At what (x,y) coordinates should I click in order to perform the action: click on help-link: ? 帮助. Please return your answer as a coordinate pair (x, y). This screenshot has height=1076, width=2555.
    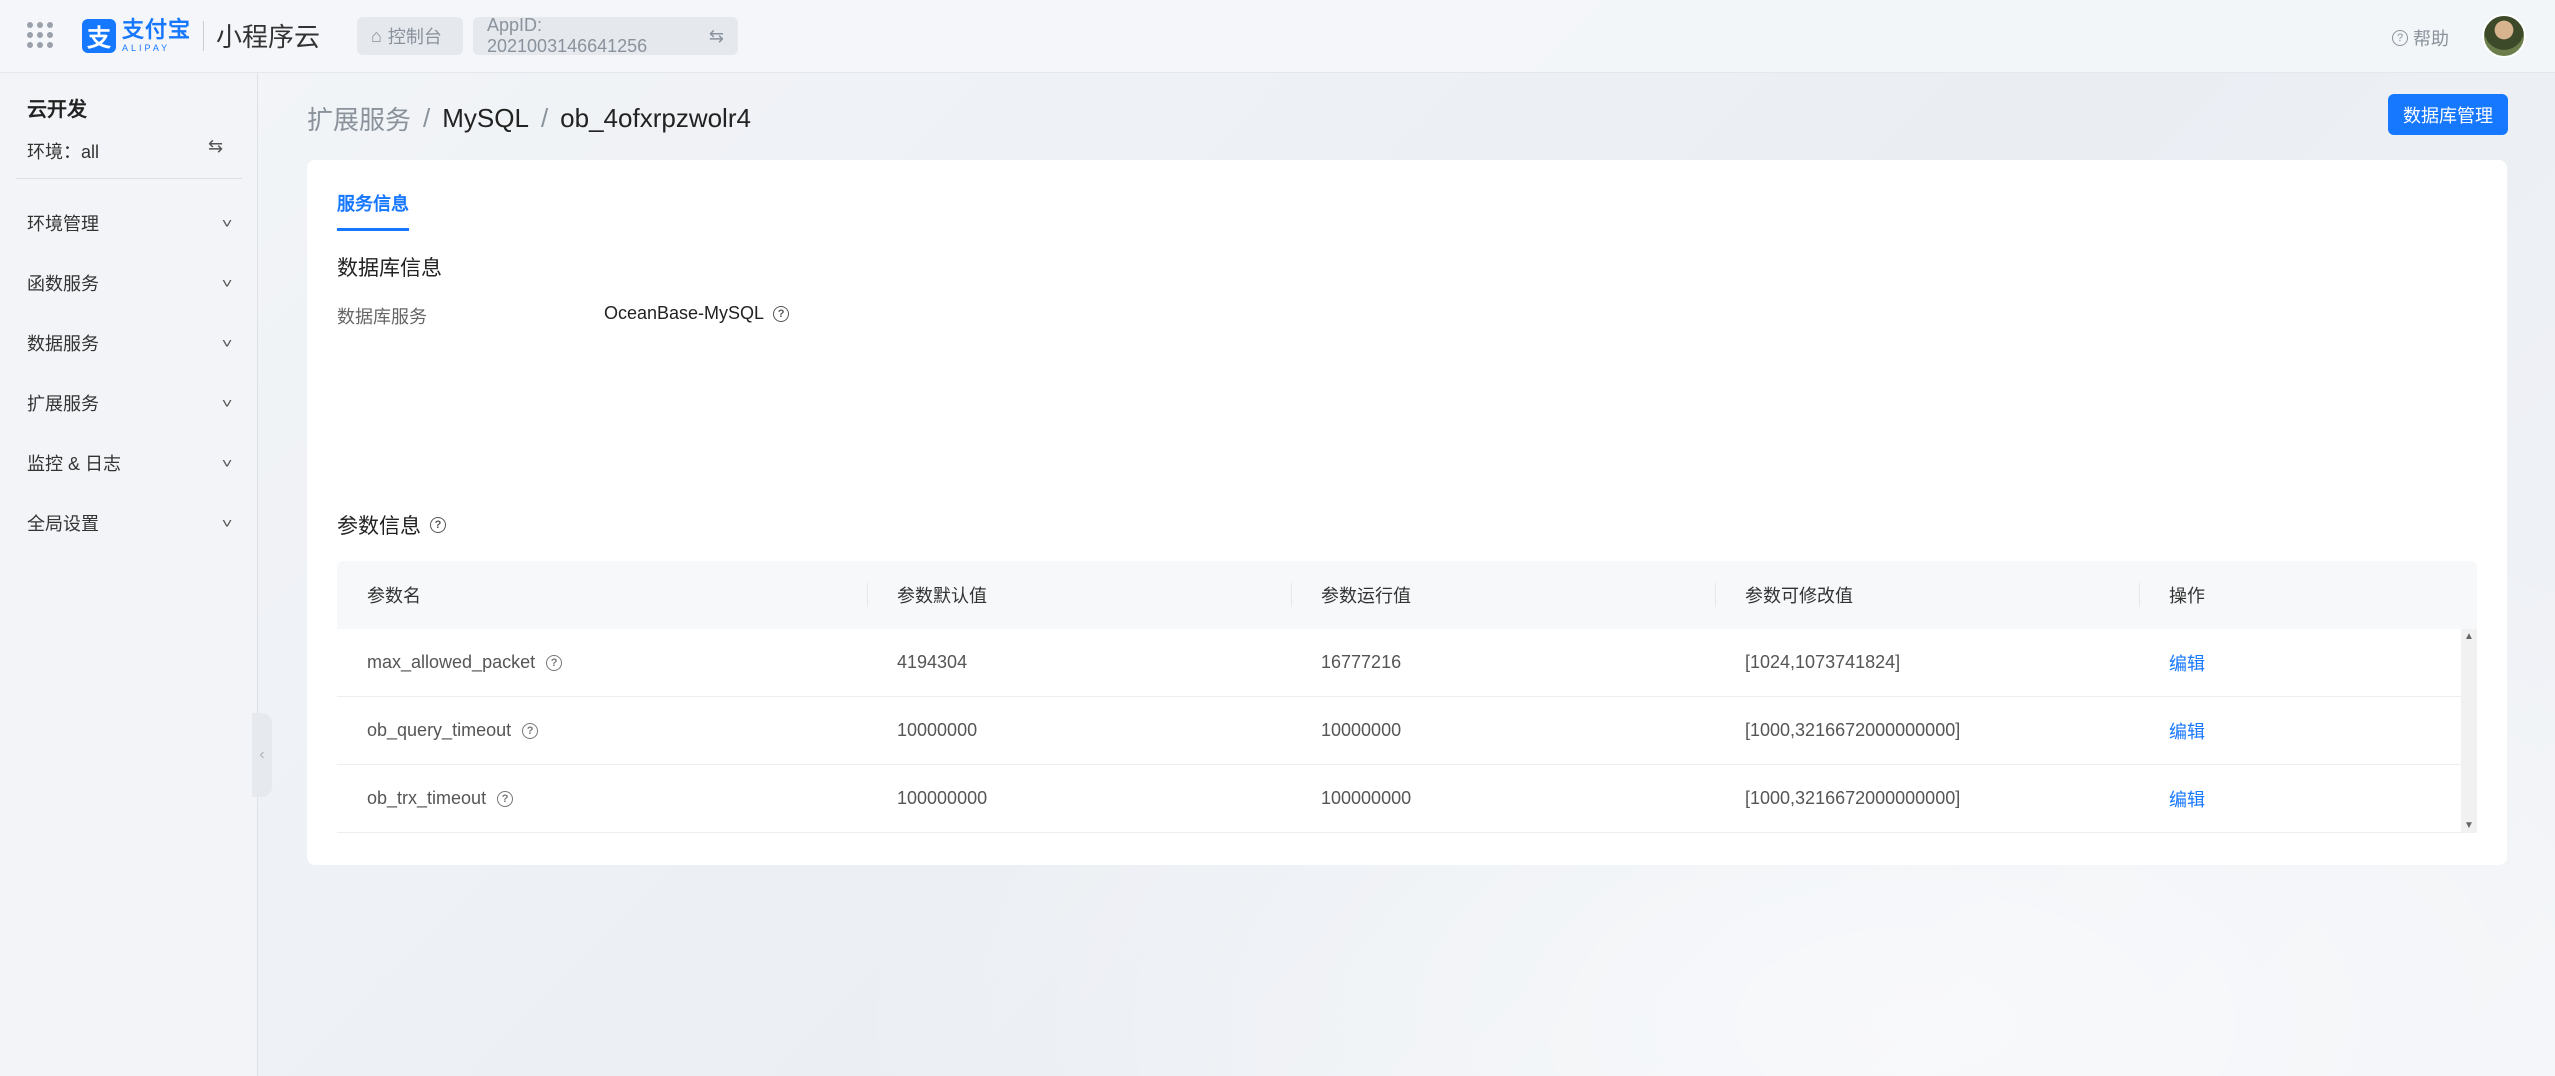
    Looking at the image, I should click on (2420, 38).